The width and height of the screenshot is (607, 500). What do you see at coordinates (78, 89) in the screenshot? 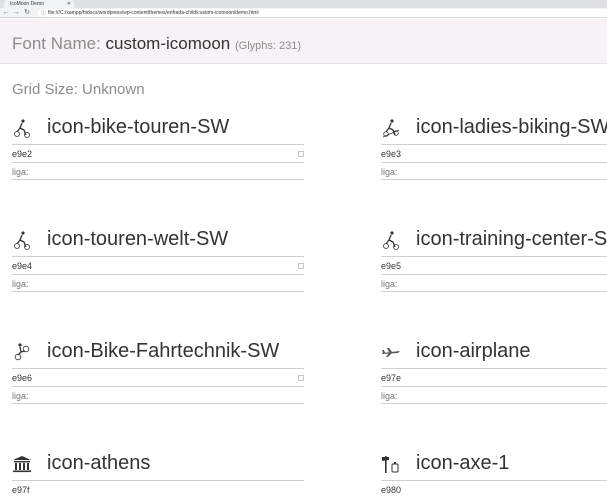
I see `grid-size-label: Grid Size: Unknown` at bounding box center [78, 89].